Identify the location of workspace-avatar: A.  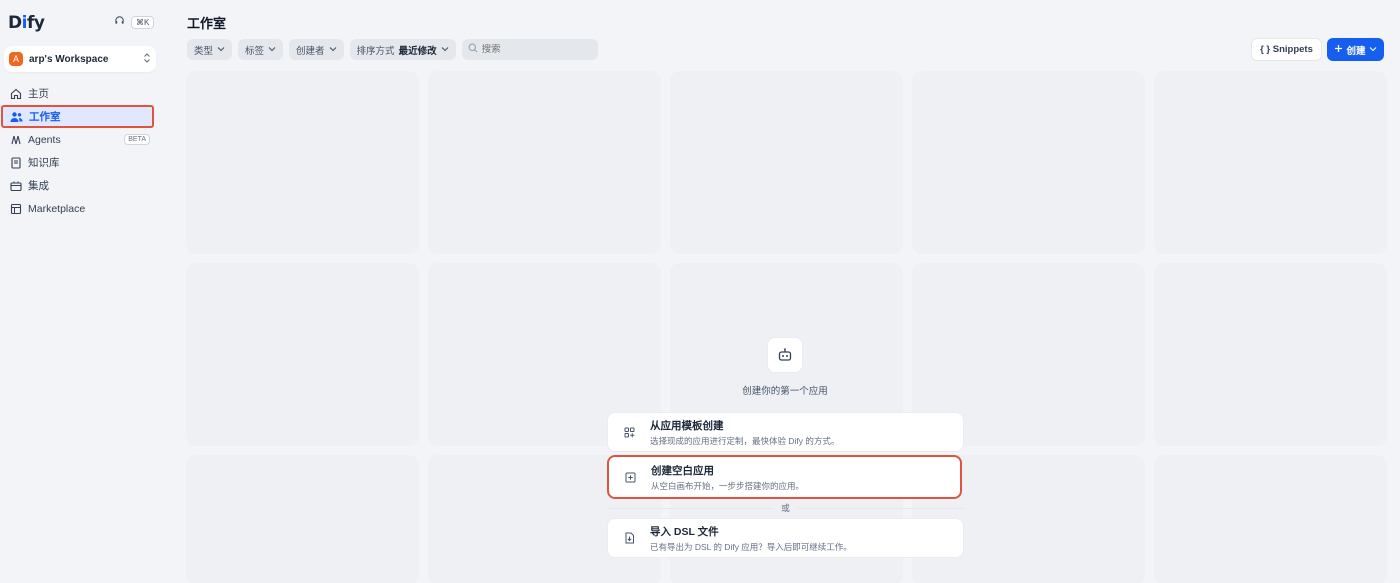
(16, 59).